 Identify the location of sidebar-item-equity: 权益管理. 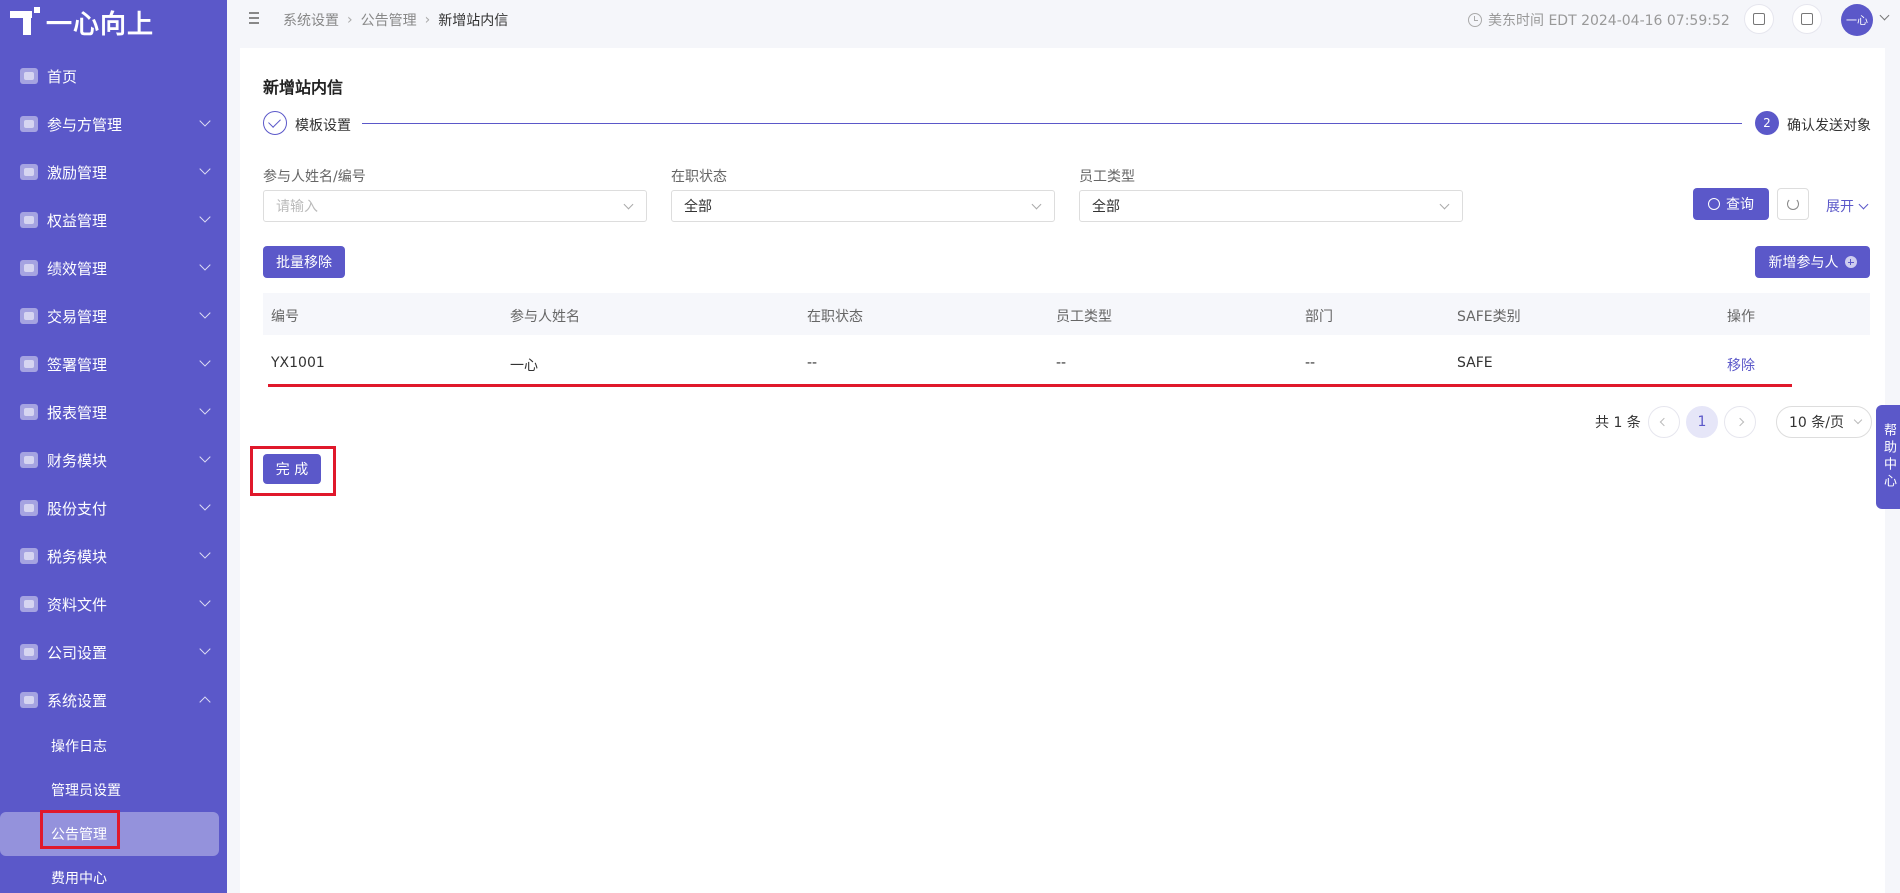
(113, 220).